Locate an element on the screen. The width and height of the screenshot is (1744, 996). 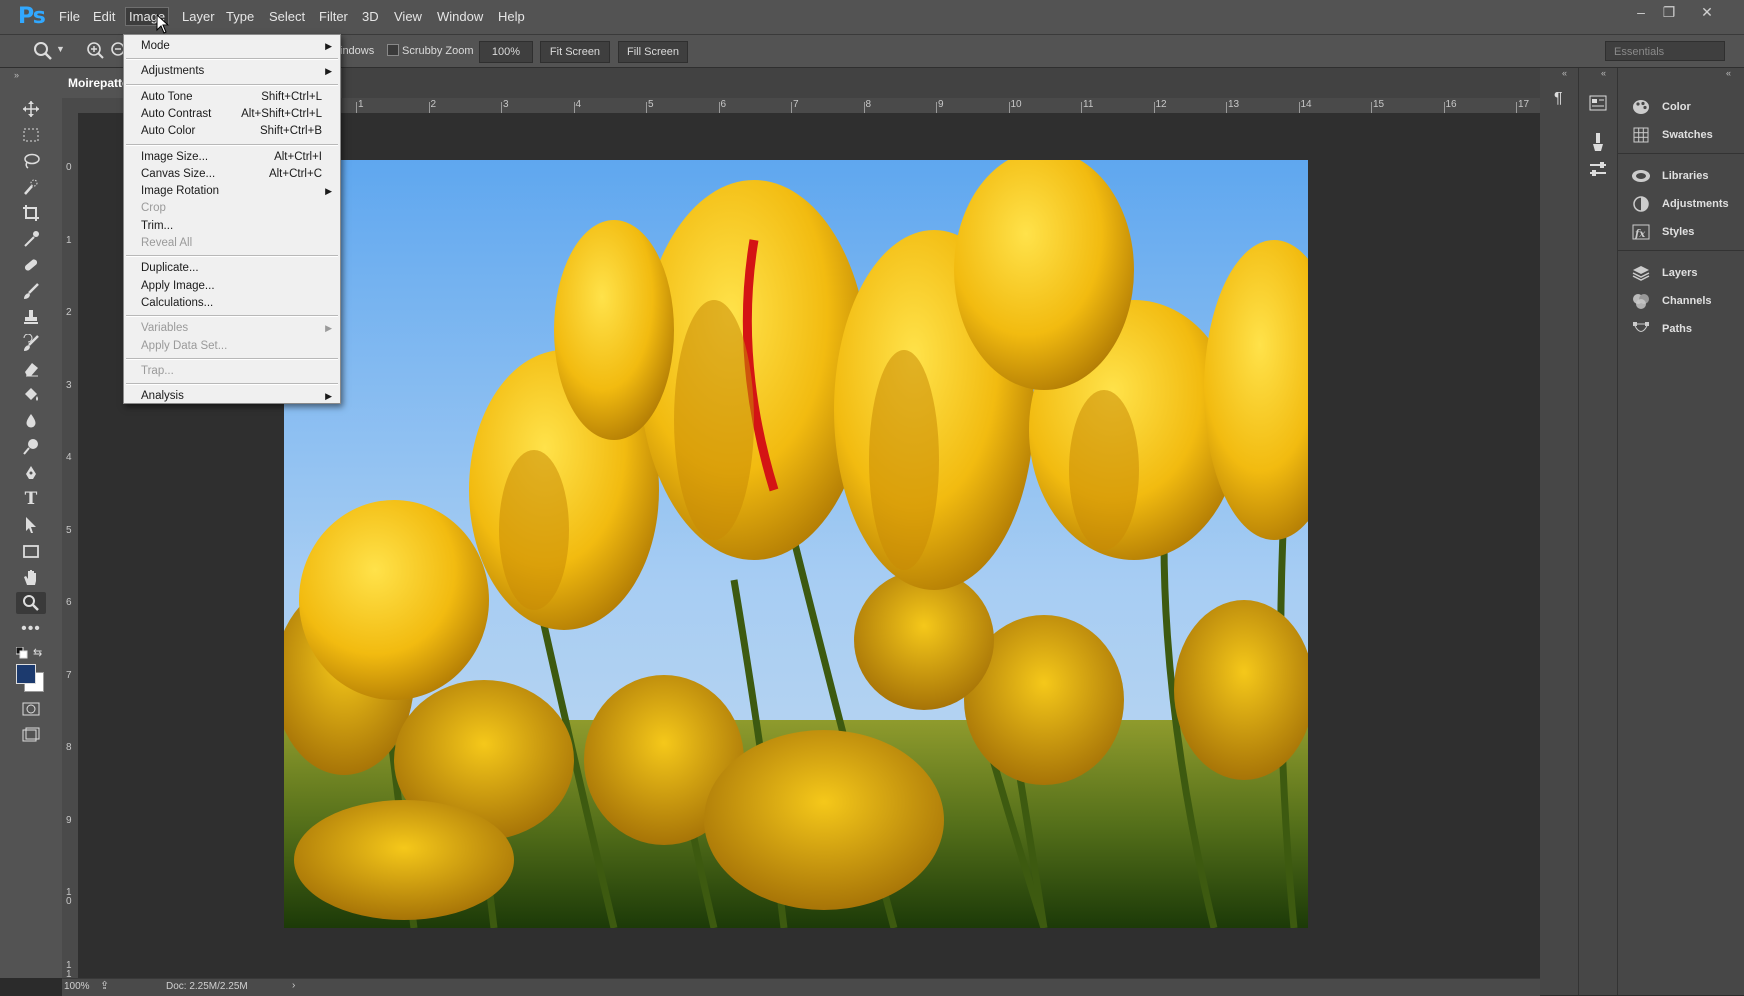
ruler-h-tick: 17 is located at coordinates (1524, 104).